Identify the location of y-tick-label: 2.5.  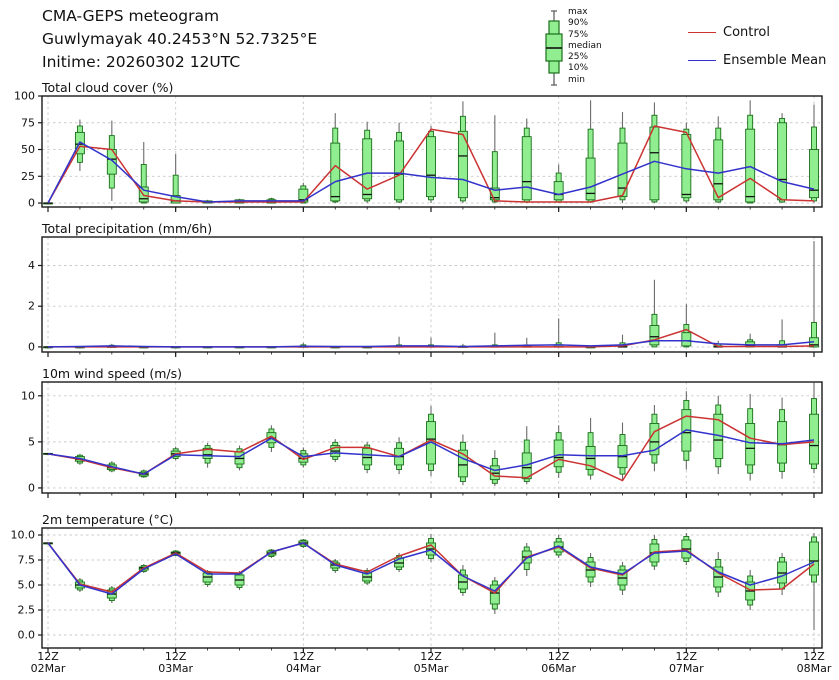
(27, 610).